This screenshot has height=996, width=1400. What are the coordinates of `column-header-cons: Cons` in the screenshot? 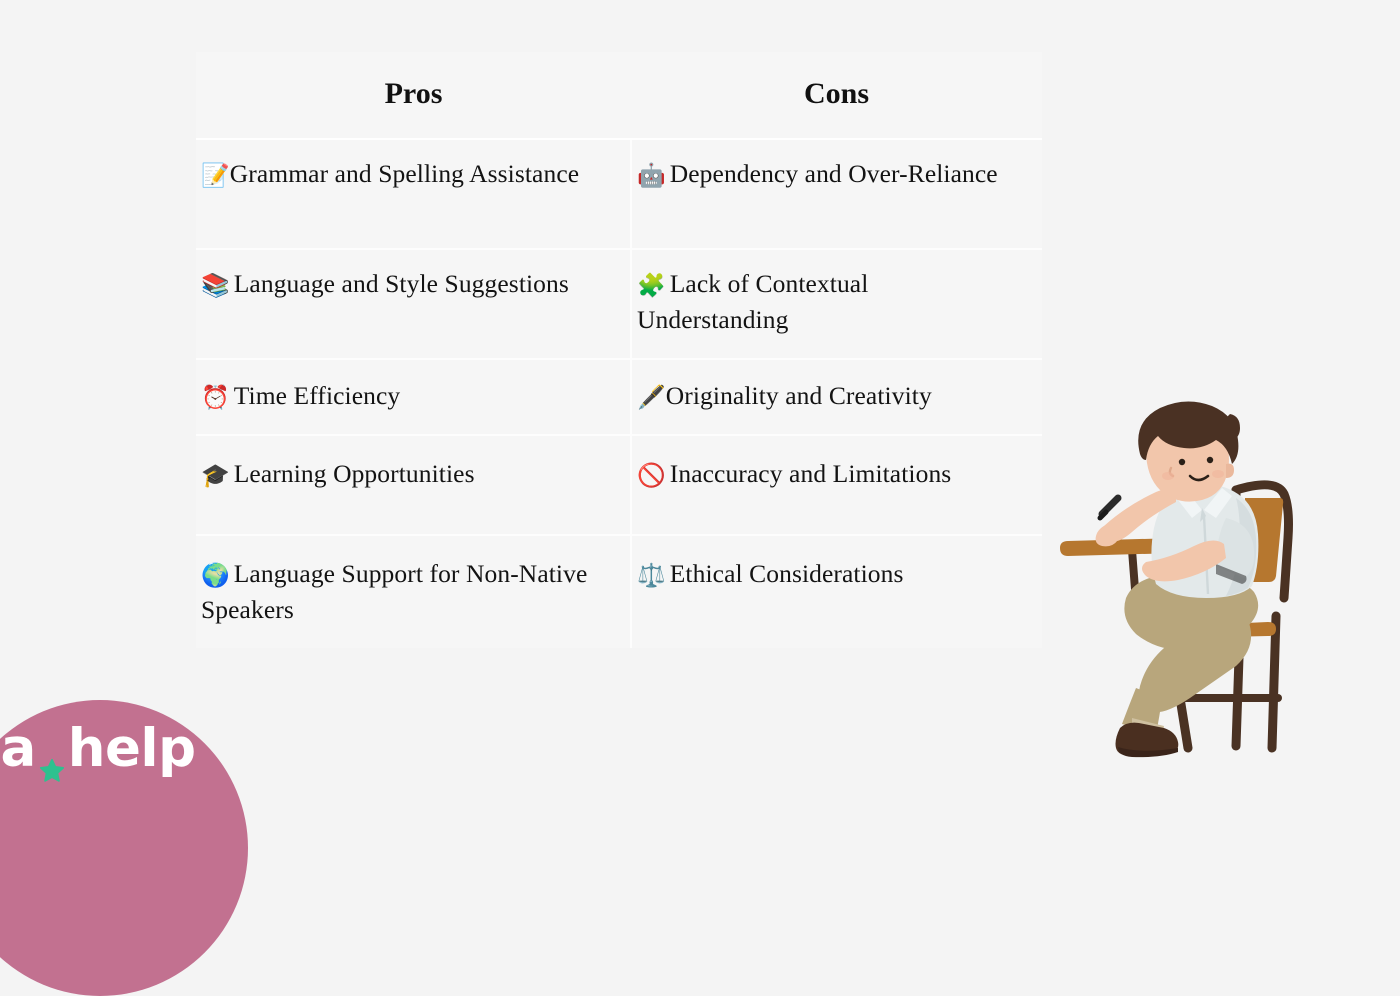 It's located at (836, 96).